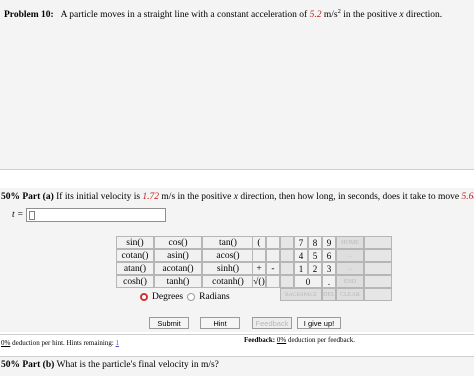 This screenshot has height=376, width=474. Describe the element at coordinates (301, 242) in the screenshot. I see `key-7: 7` at that location.